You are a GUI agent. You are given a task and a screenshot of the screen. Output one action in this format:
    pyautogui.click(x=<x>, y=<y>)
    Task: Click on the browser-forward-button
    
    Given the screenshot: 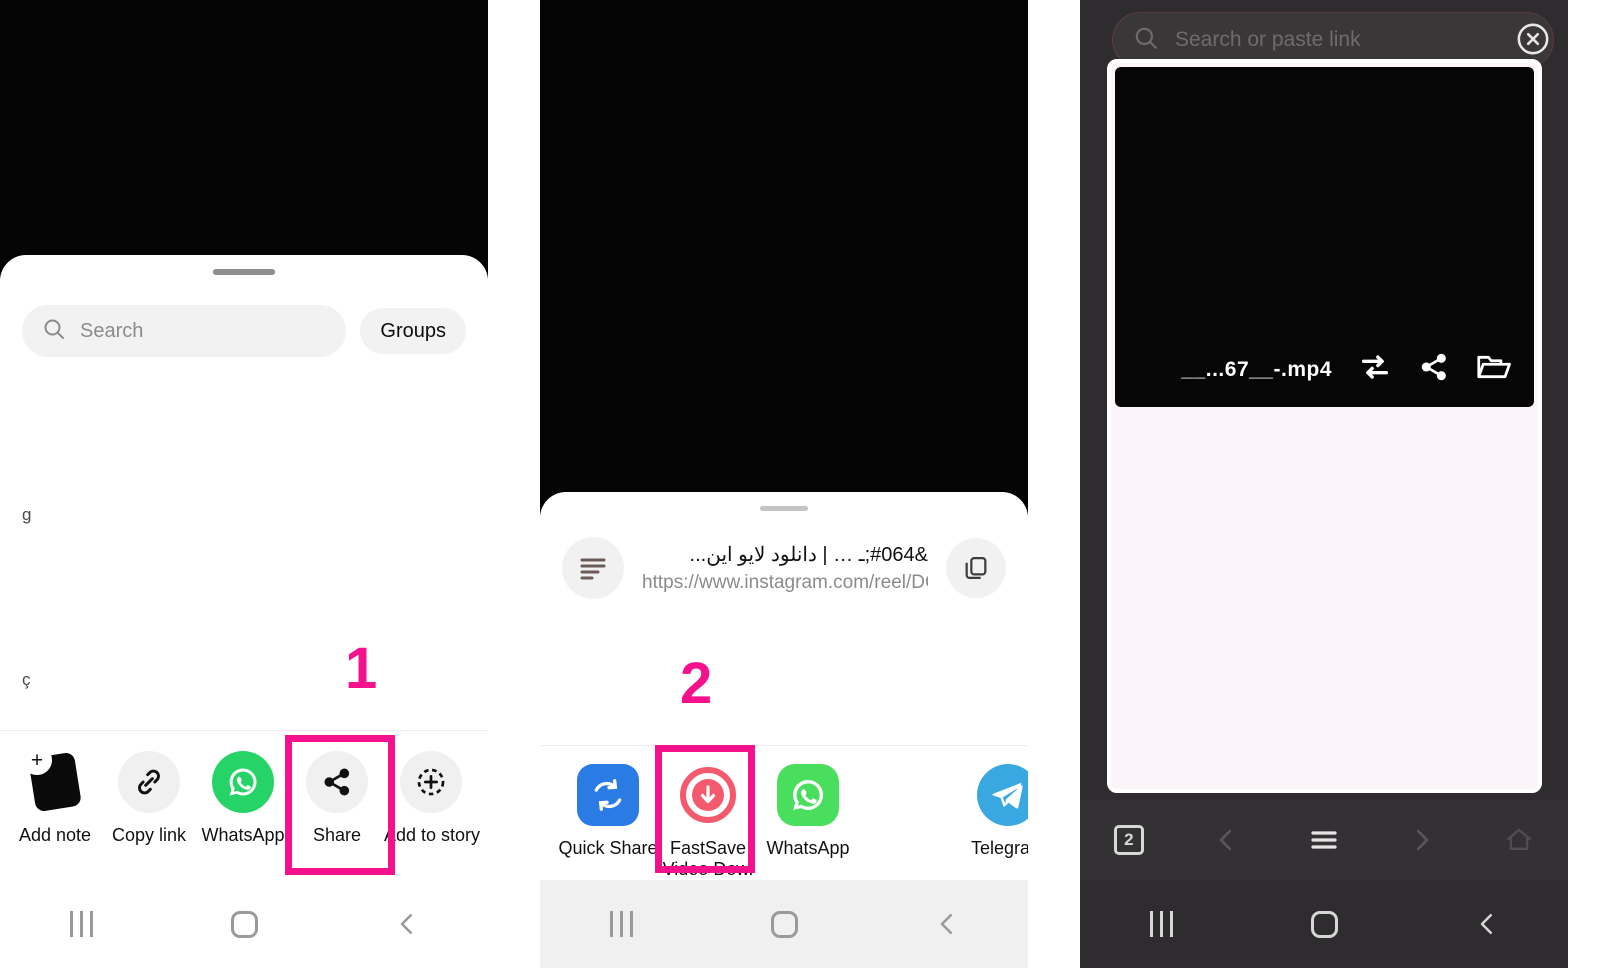 What is the action you would take?
    pyautogui.click(x=1422, y=840)
    